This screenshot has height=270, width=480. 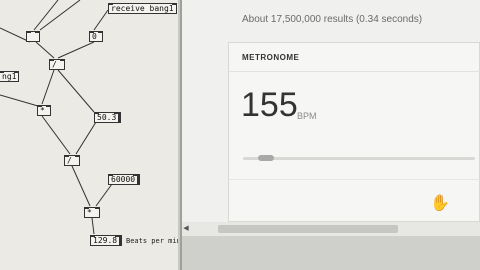 What do you see at coordinates (271, 57) in the screenshot?
I see `metronome-title: METRONOME` at bounding box center [271, 57].